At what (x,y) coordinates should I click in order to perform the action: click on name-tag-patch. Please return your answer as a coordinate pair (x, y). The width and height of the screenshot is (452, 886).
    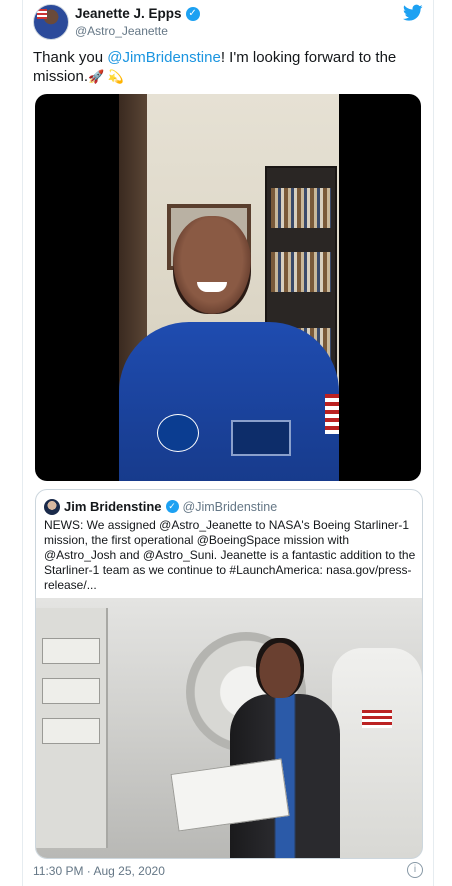
    Looking at the image, I should click on (261, 438).